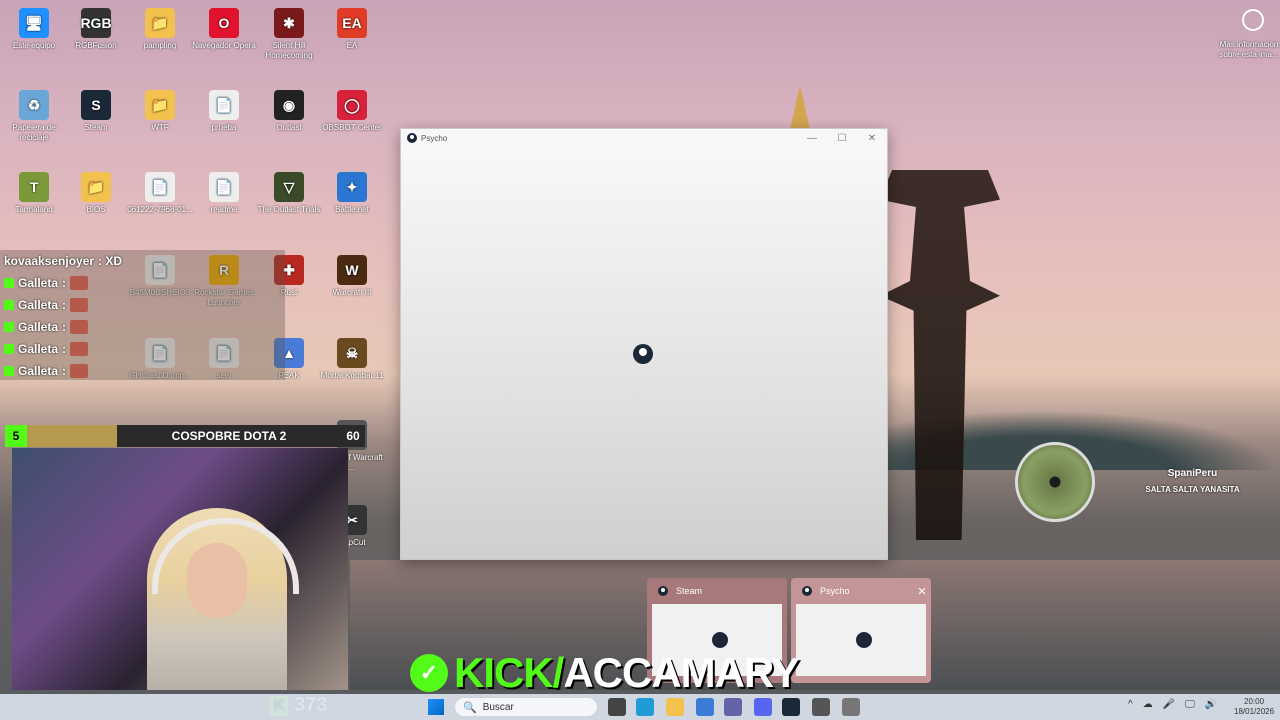  Describe the element at coordinates (842, 138) in the screenshot. I see `maximize-button: ☐` at that location.